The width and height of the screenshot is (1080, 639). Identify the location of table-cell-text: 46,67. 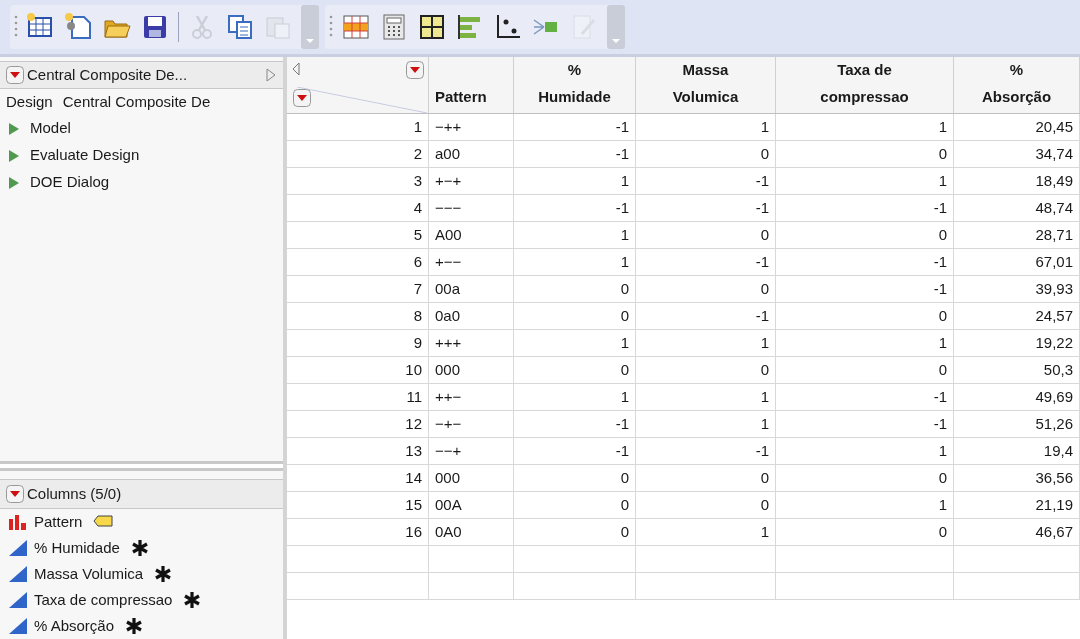
(1054, 531).